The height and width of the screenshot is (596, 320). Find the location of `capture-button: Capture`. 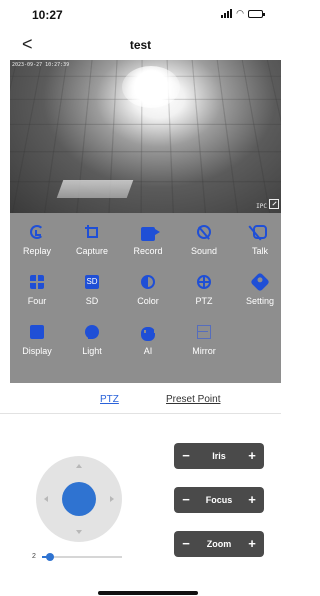

capture-button: Capture is located at coordinates (92, 240).